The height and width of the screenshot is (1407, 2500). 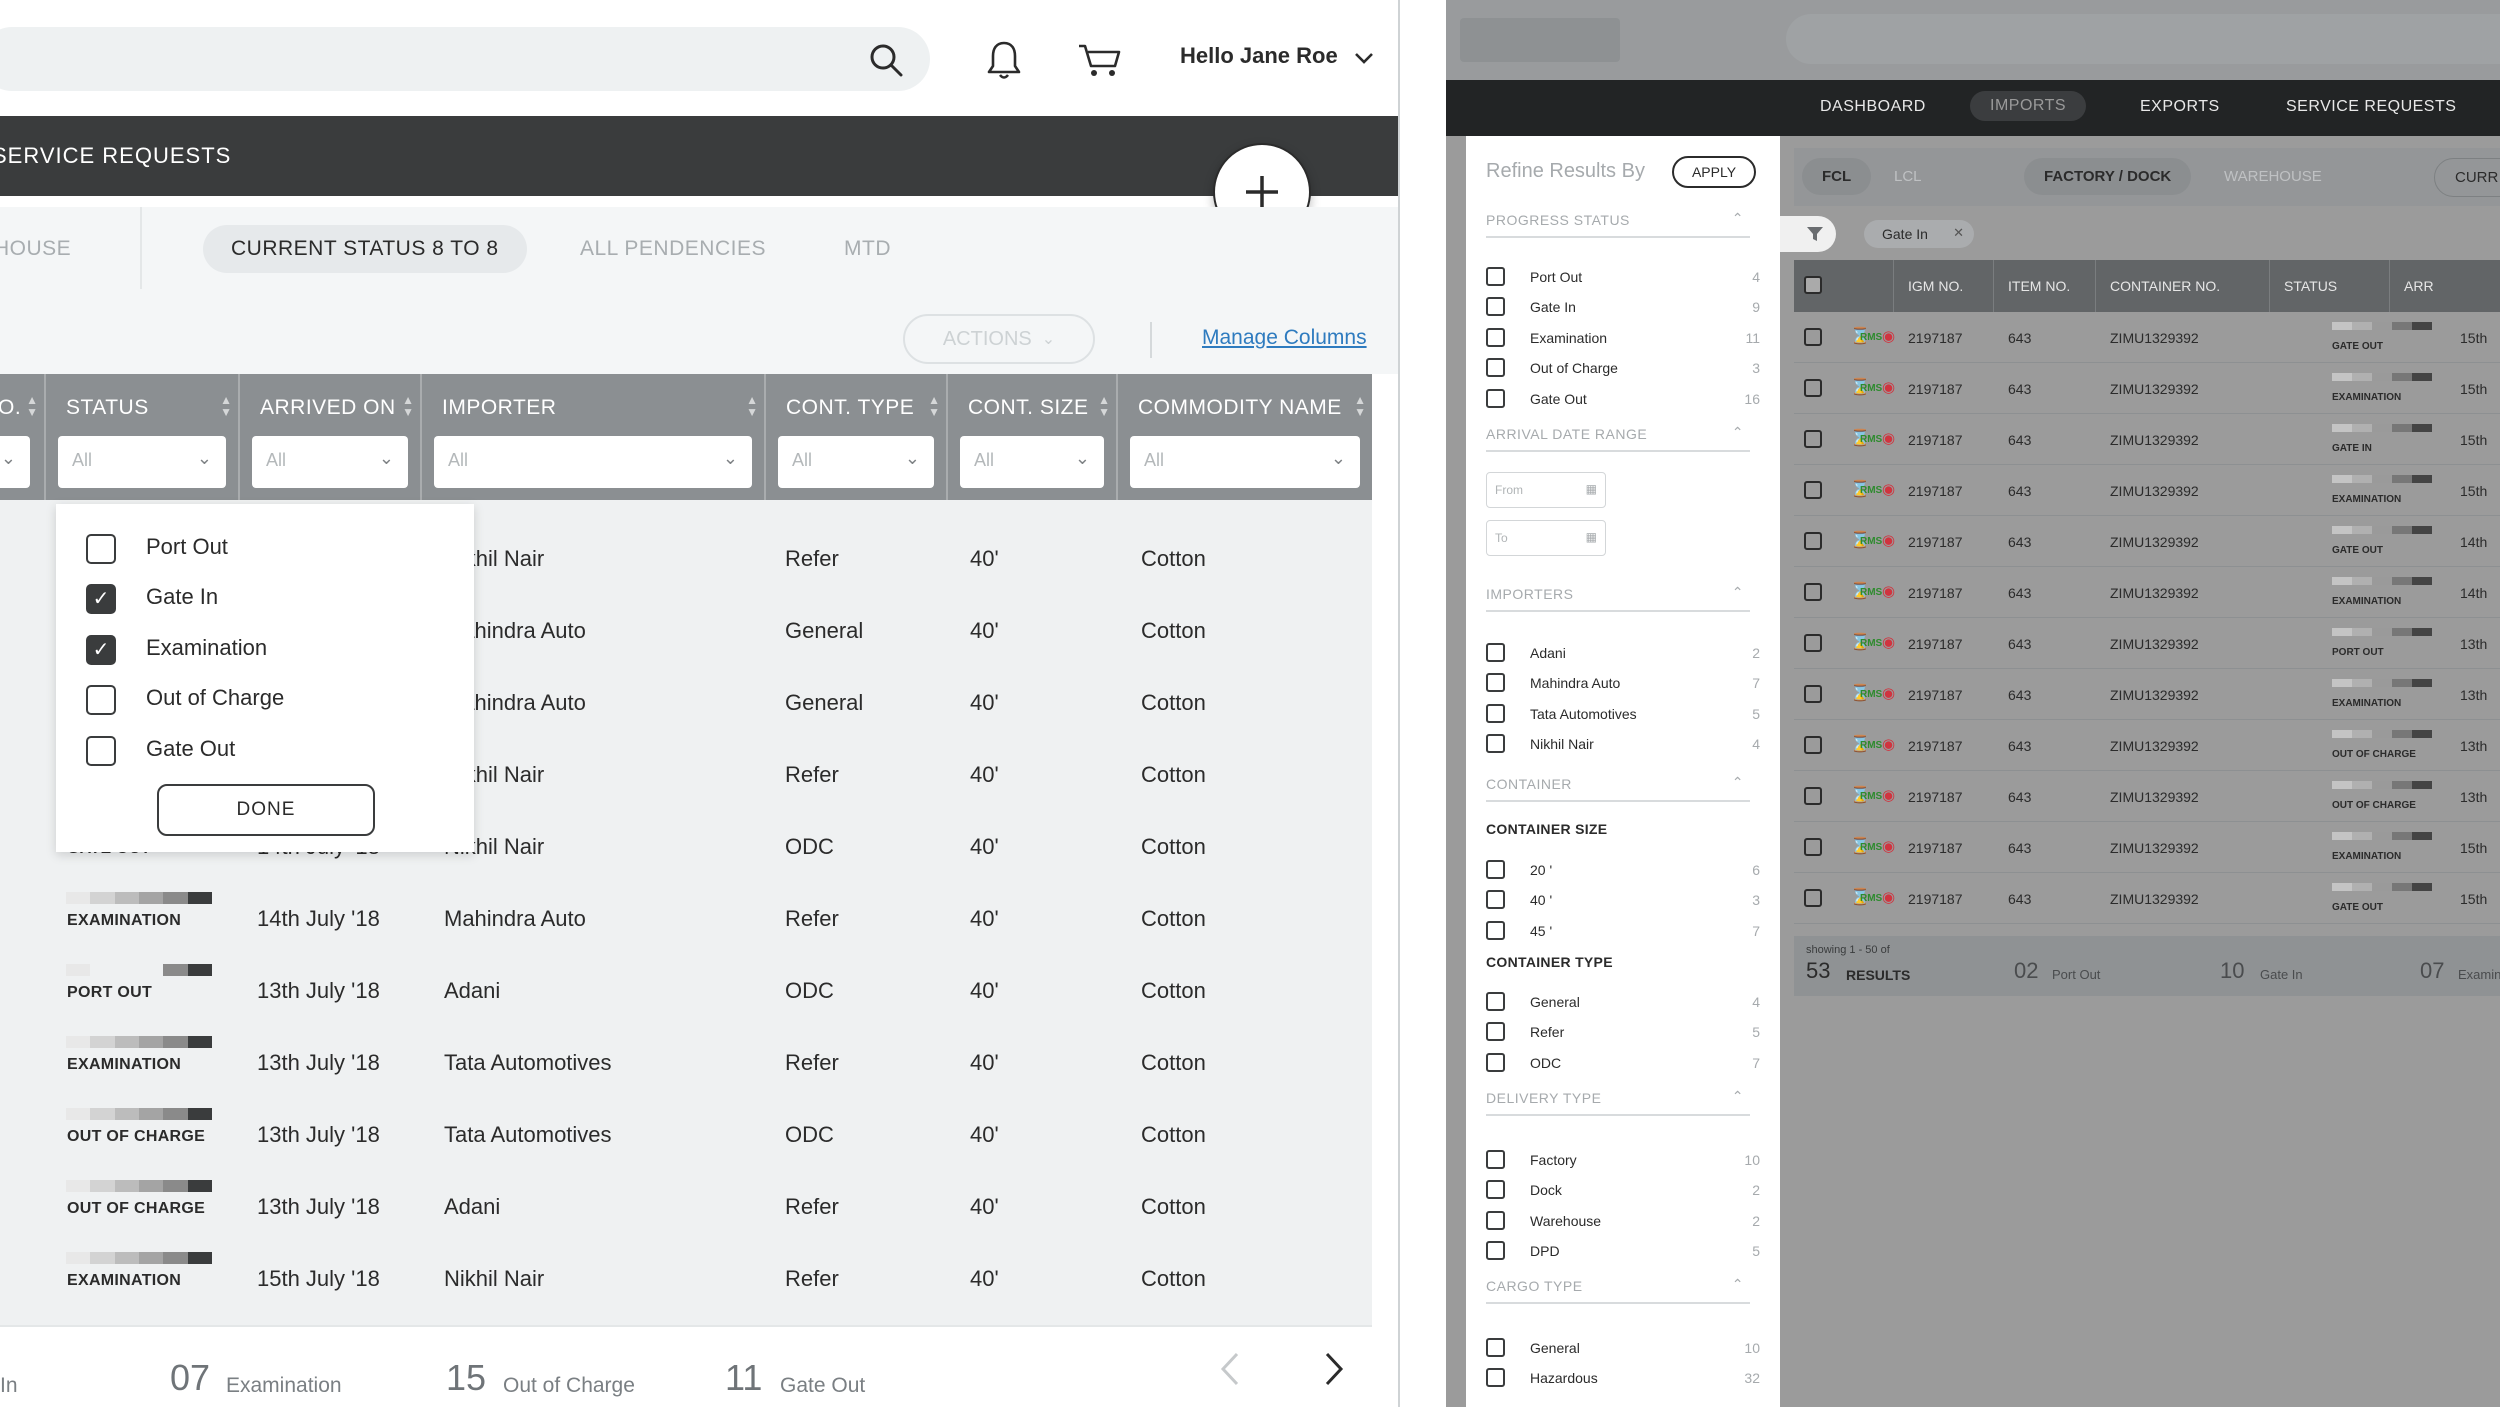 I want to click on column-header-status: STATUS ▲ ▼ All ⌄, so click(x=143, y=437).